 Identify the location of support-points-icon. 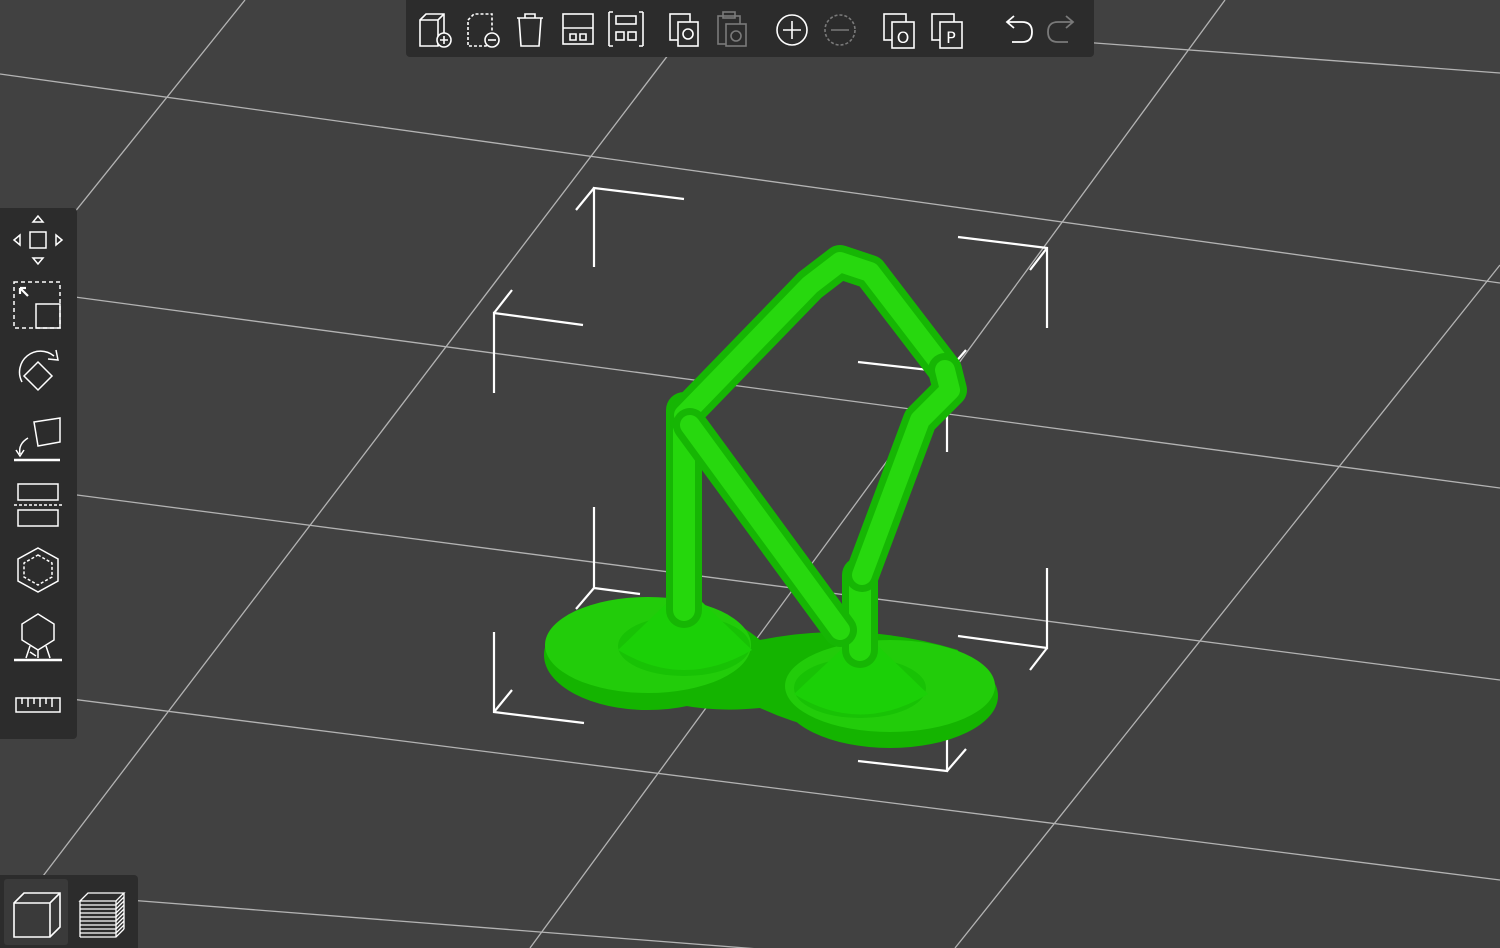
(38, 636).